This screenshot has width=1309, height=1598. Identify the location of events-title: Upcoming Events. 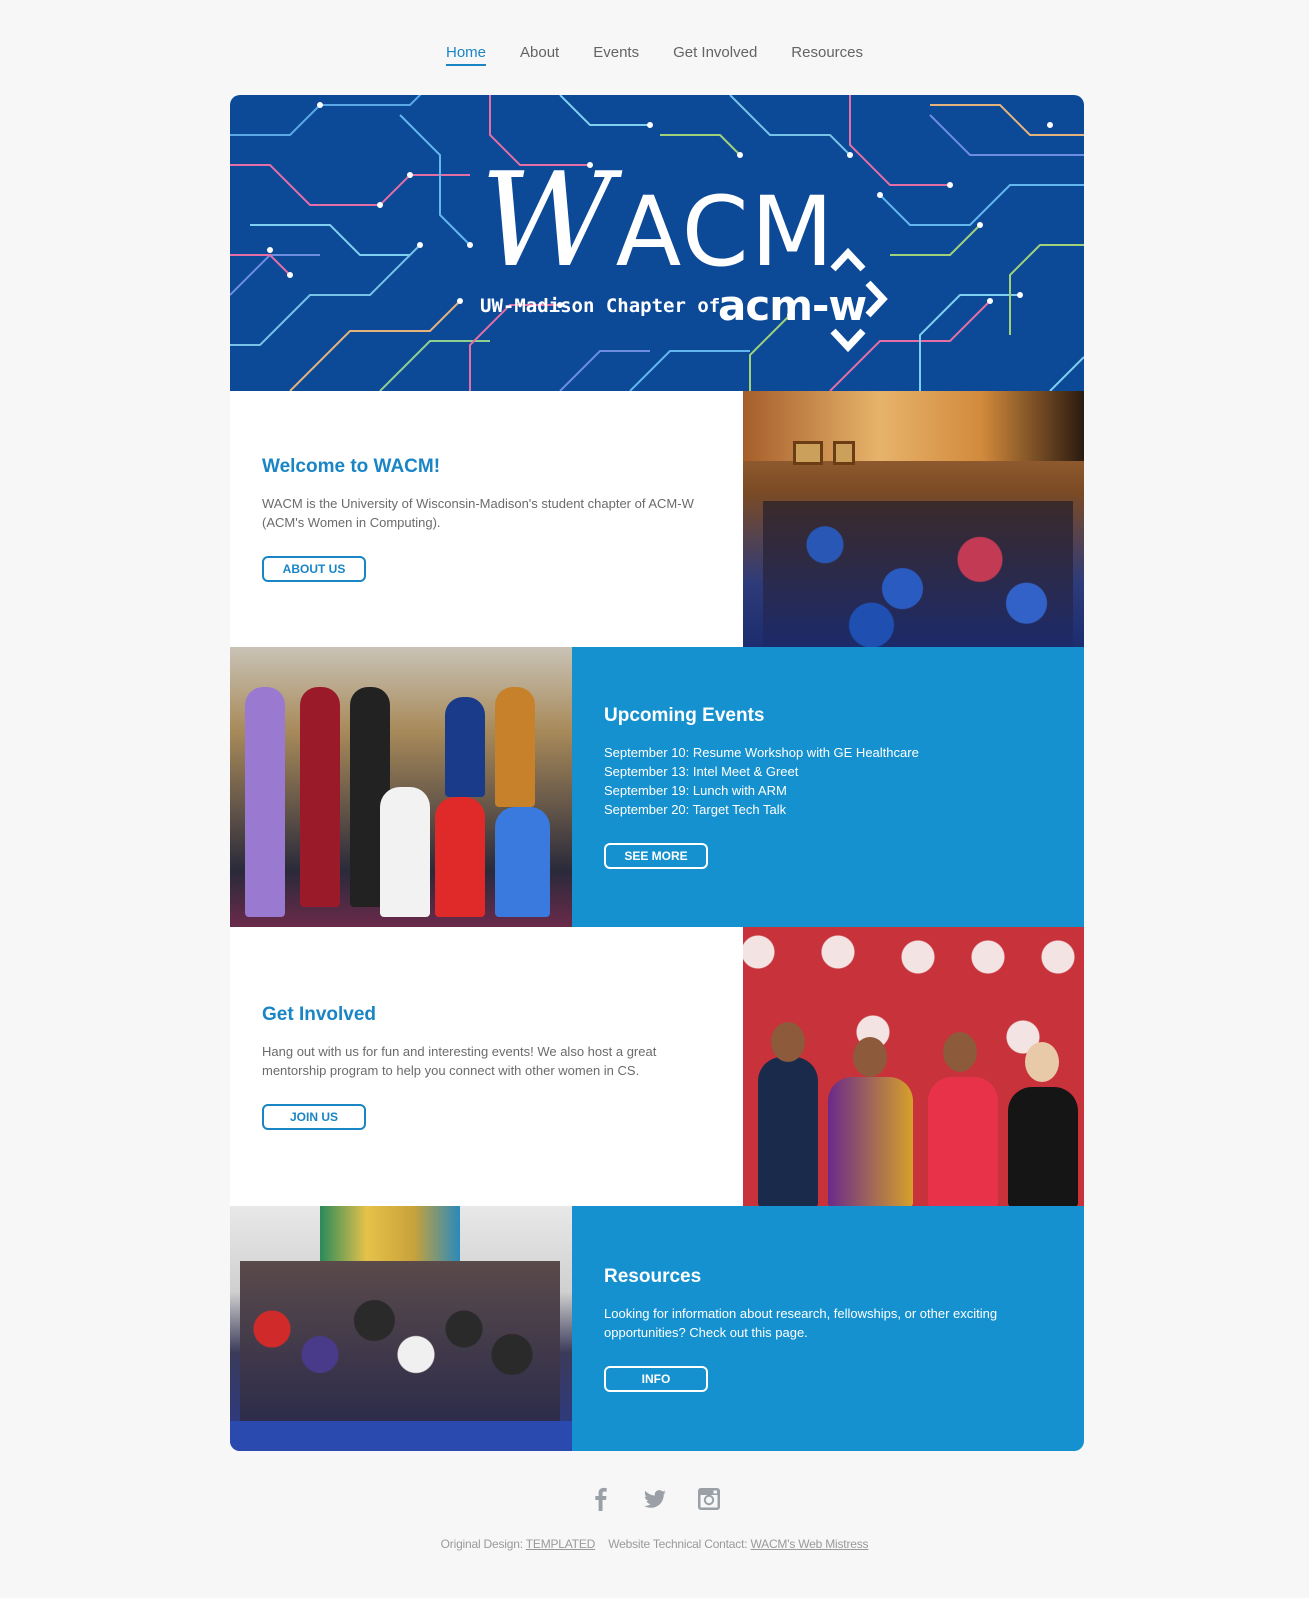
(684, 715).